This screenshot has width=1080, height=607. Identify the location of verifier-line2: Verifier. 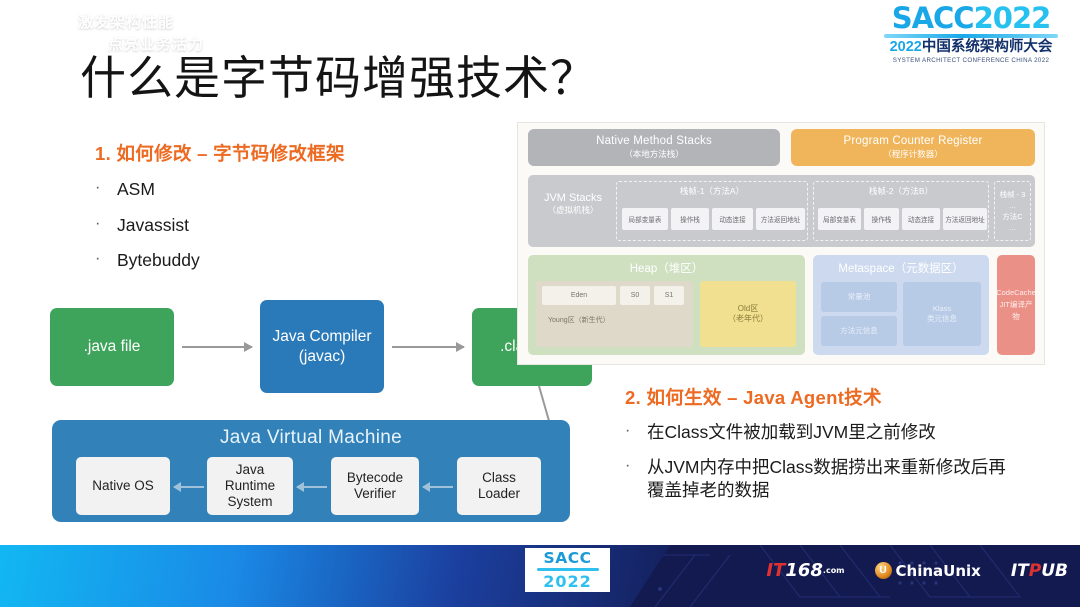
(375, 493).